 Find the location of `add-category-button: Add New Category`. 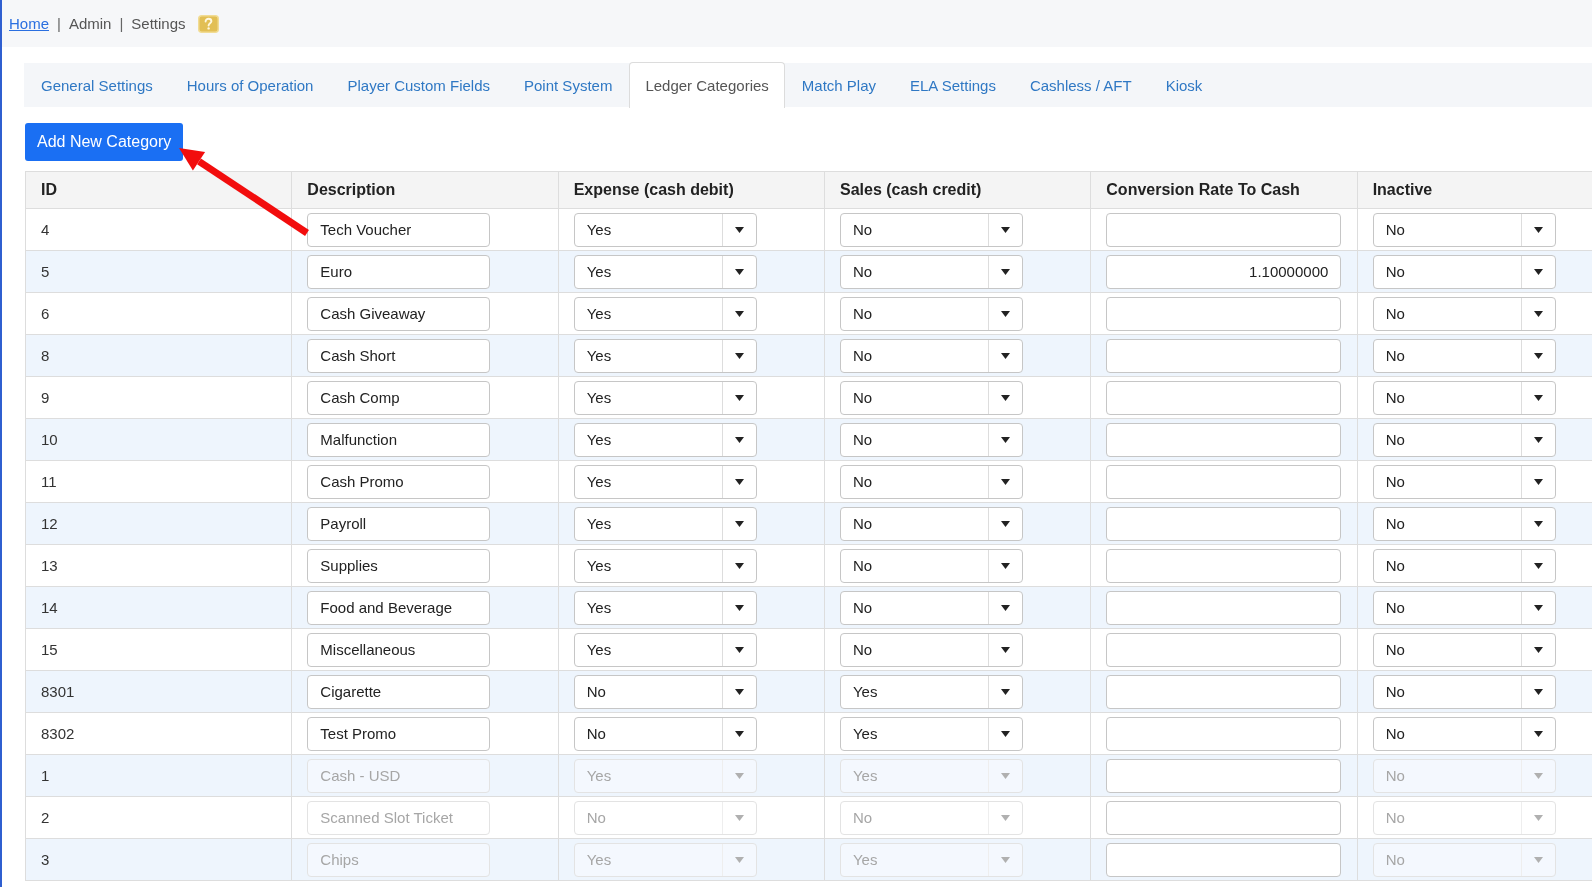

add-category-button: Add New Category is located at coordinates (104, 142).